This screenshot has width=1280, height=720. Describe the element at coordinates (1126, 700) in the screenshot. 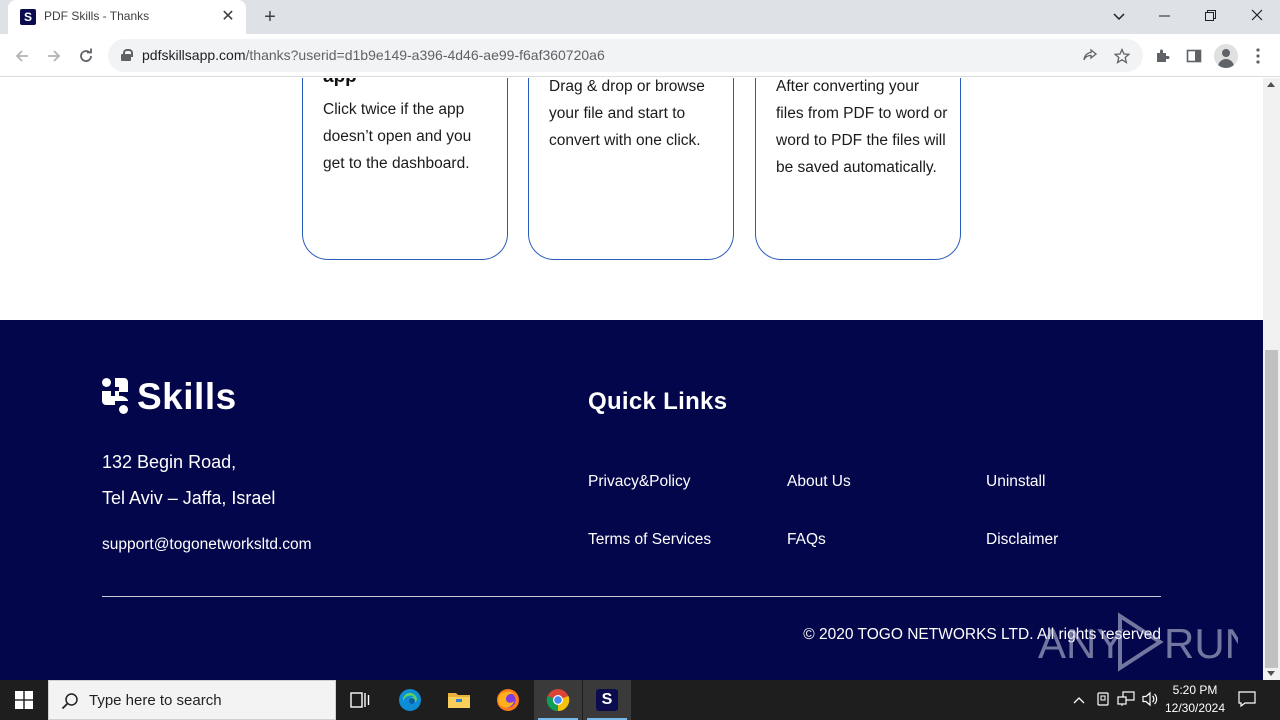

I see `network-icon` at that location.